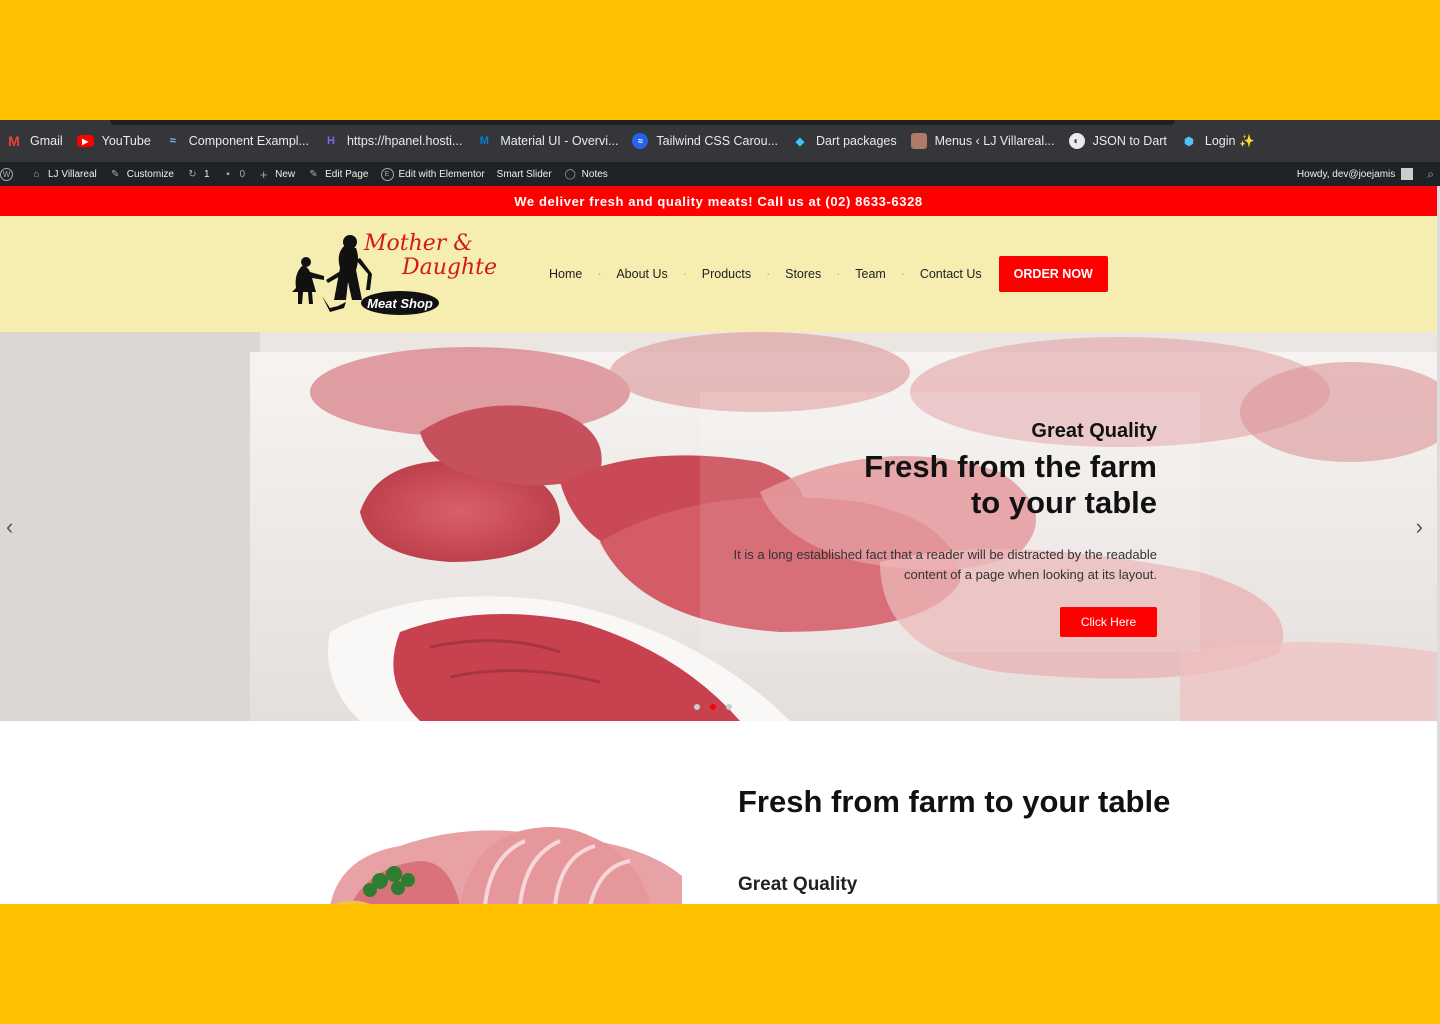 The width and height of the screenshot is (1440, 1024). Describe the element at coordinates (331, 141) in the screenshot. I see `hostinger-icon: H` at that location.